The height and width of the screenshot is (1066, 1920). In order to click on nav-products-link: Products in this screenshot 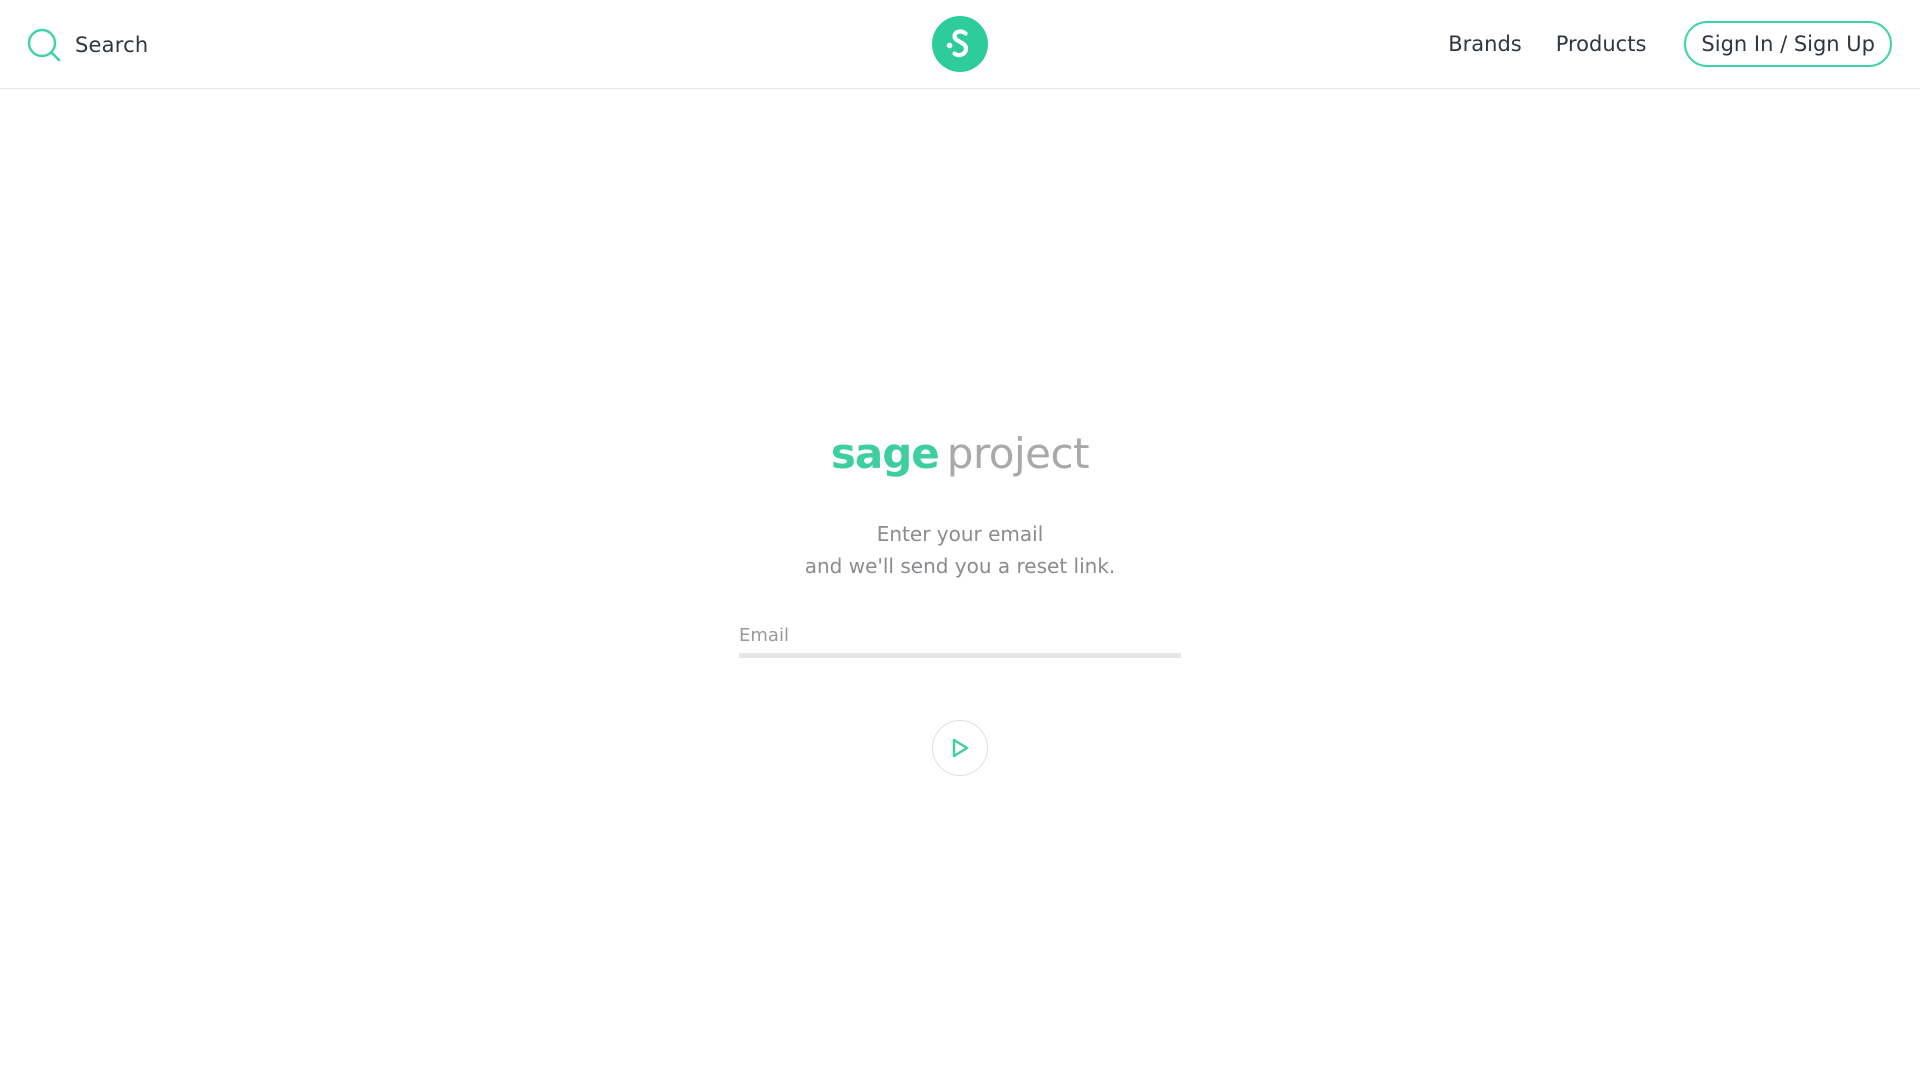, I will do `click(1601, 44)`.